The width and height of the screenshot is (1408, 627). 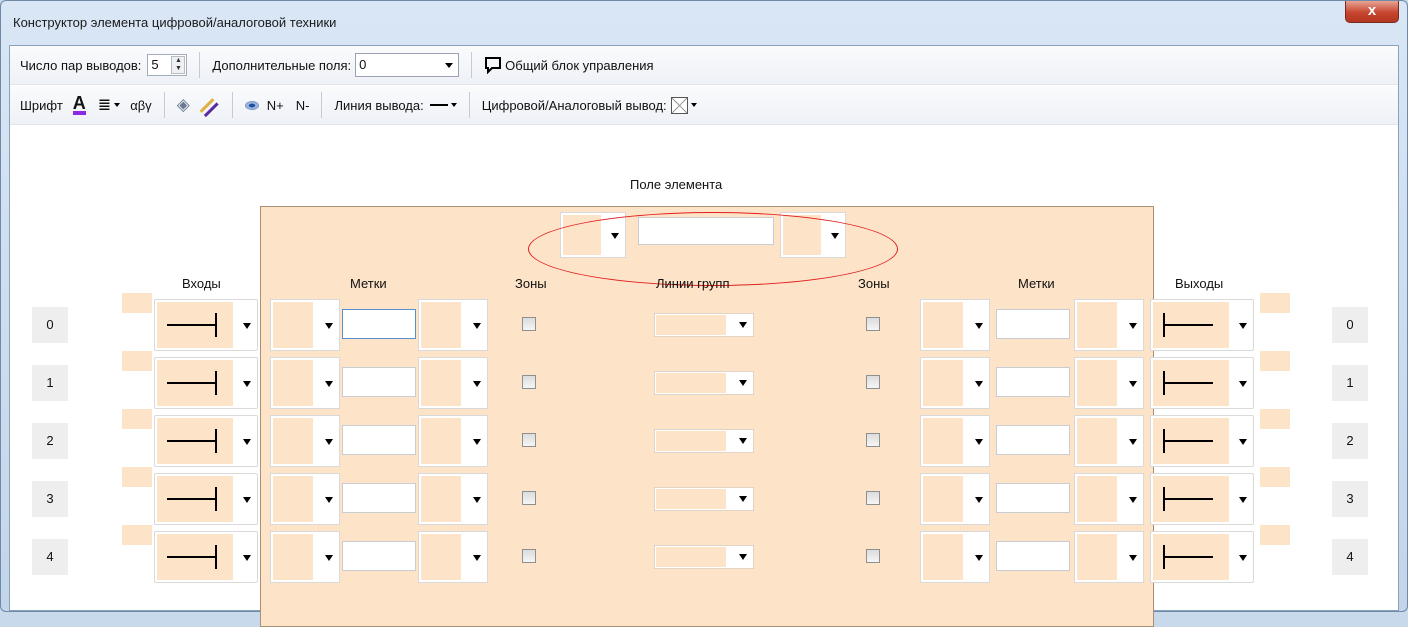 What do you see at coordinates (1372, 12) in the screenshot?
I see `close-button: x` at bounding box center [1372, 12].